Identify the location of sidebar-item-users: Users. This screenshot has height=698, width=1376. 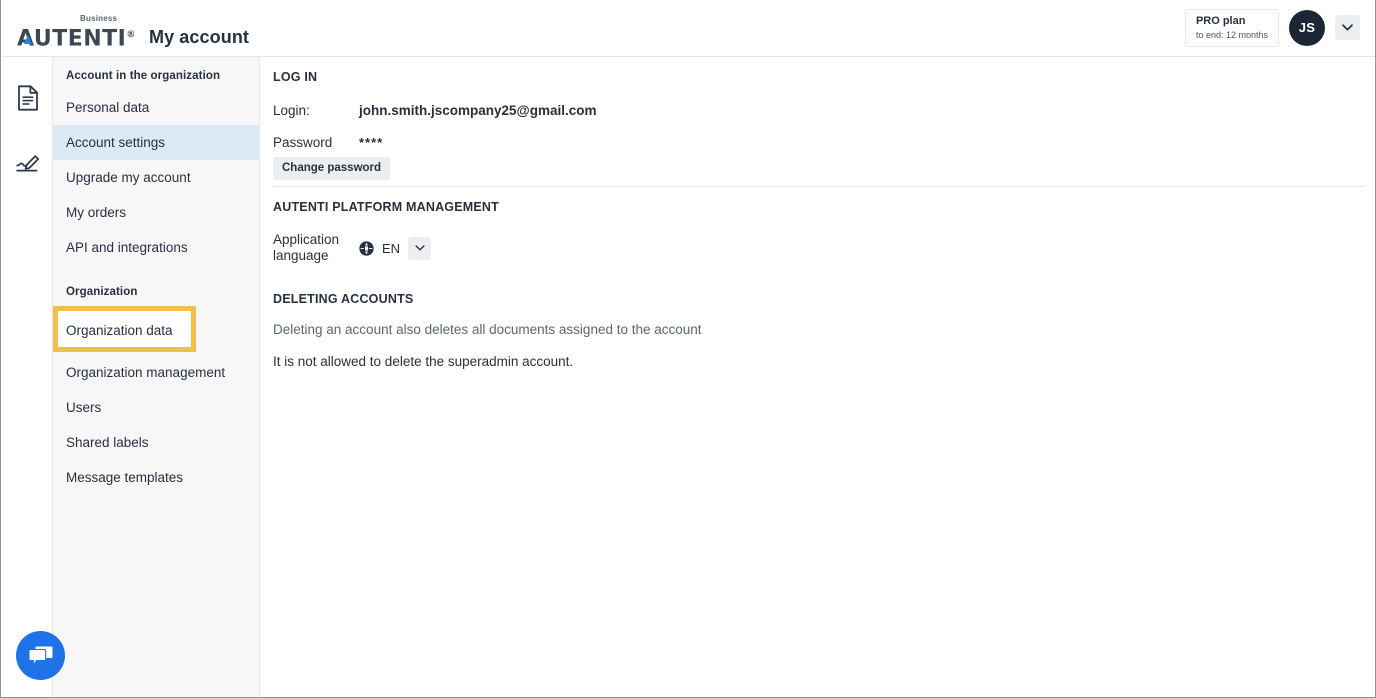
(156, 407).